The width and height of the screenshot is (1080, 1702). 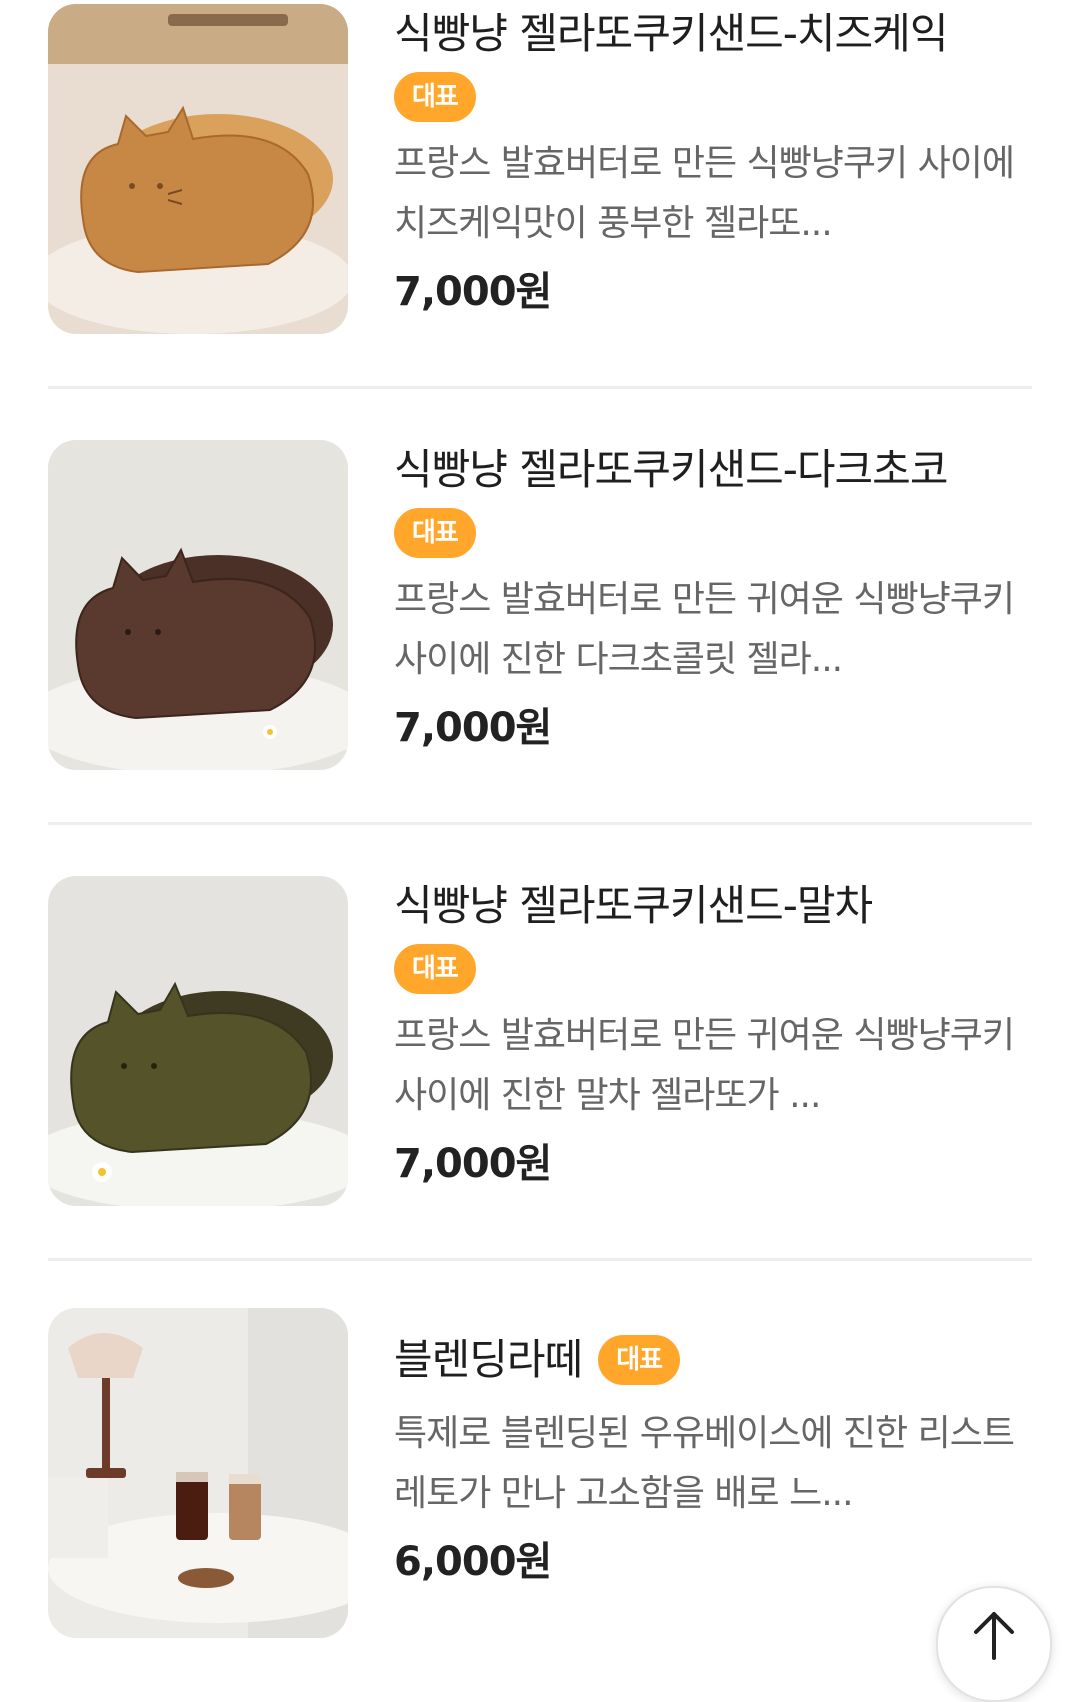 I want to click on menu-item-title: 식빵냥 젤라또쿠키샌드-다크초코, so click(x=671, y=469).